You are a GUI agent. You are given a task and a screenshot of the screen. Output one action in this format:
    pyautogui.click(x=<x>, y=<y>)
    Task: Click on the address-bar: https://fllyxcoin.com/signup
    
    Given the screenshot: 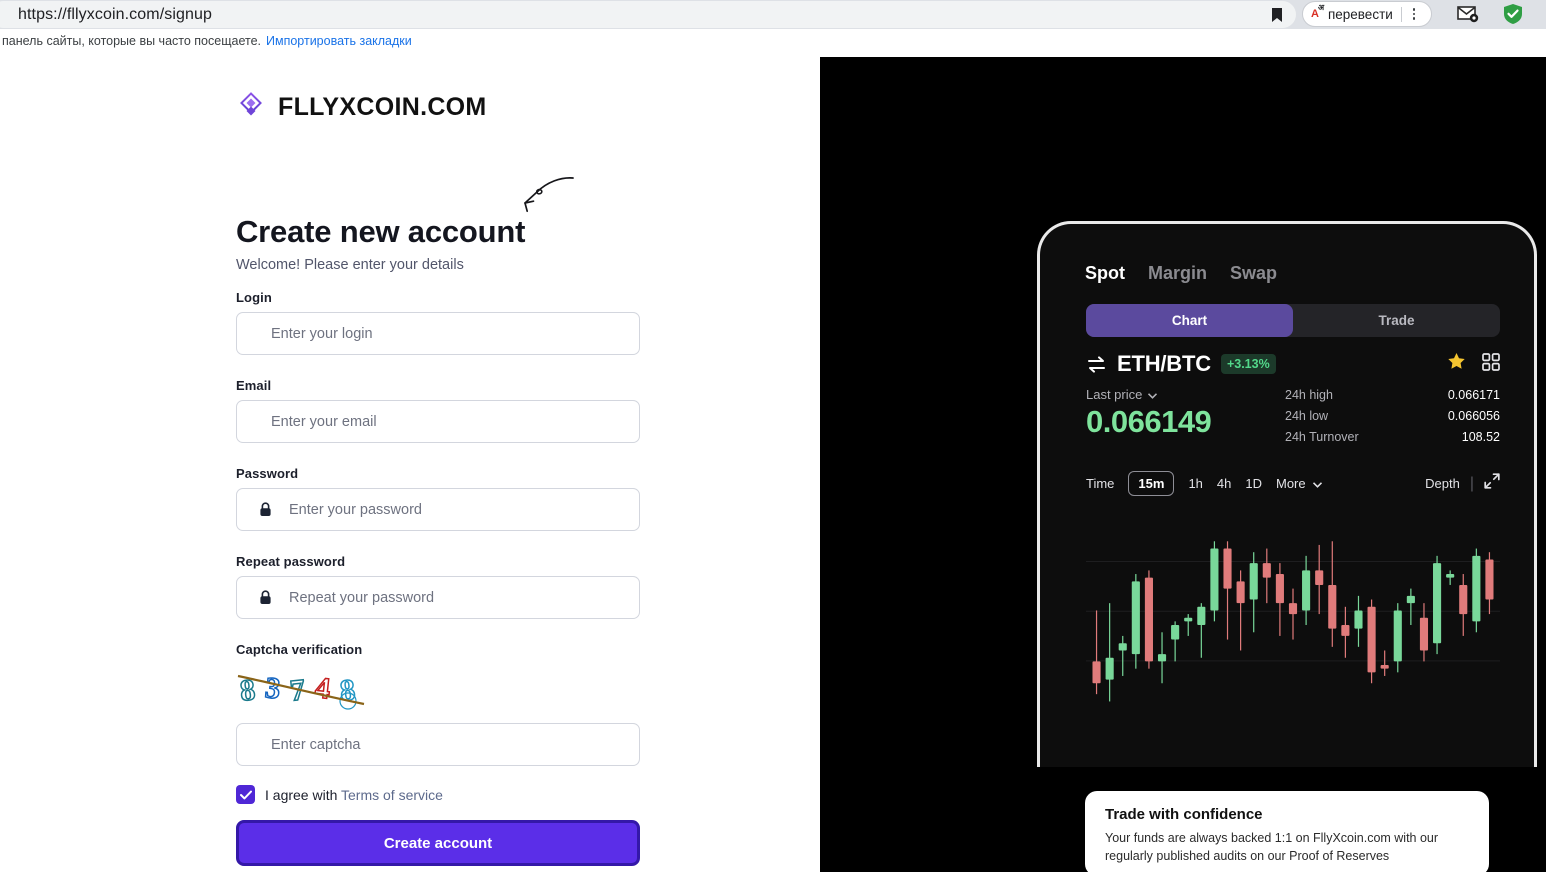 What is the action you would take?
    pyautogui.click(x=648, y=14)
    